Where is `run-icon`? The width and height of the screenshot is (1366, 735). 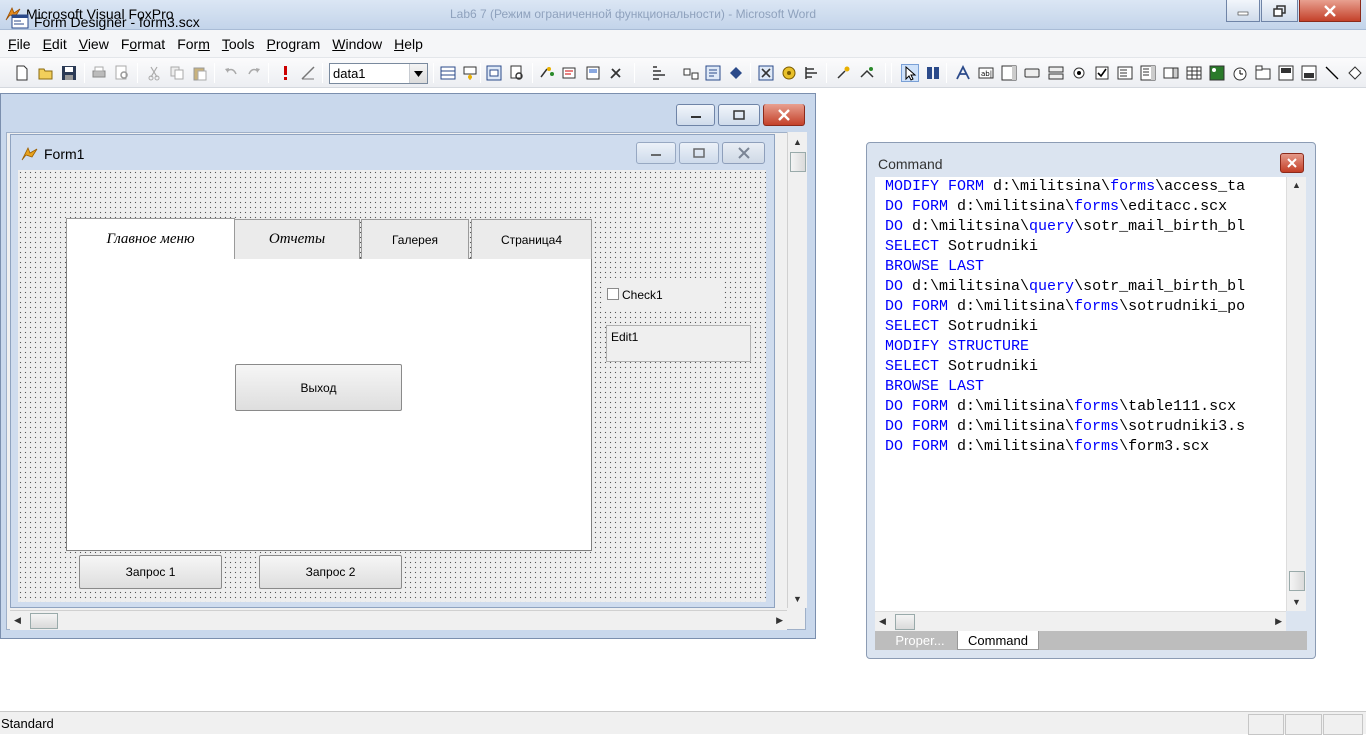
run-icon is located at coordinates (285, 73).